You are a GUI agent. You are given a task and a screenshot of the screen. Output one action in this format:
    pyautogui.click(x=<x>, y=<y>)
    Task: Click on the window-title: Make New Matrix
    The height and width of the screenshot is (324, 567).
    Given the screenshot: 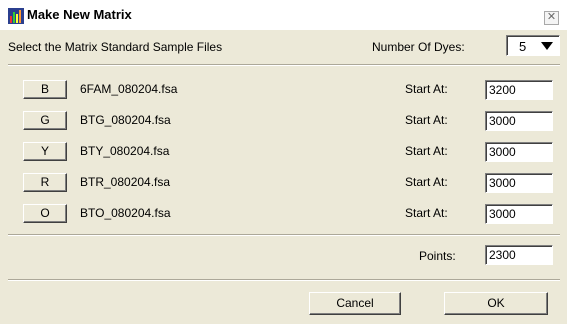 What is the action you would take?
    pyautogui.click(x=79, y=14)
    